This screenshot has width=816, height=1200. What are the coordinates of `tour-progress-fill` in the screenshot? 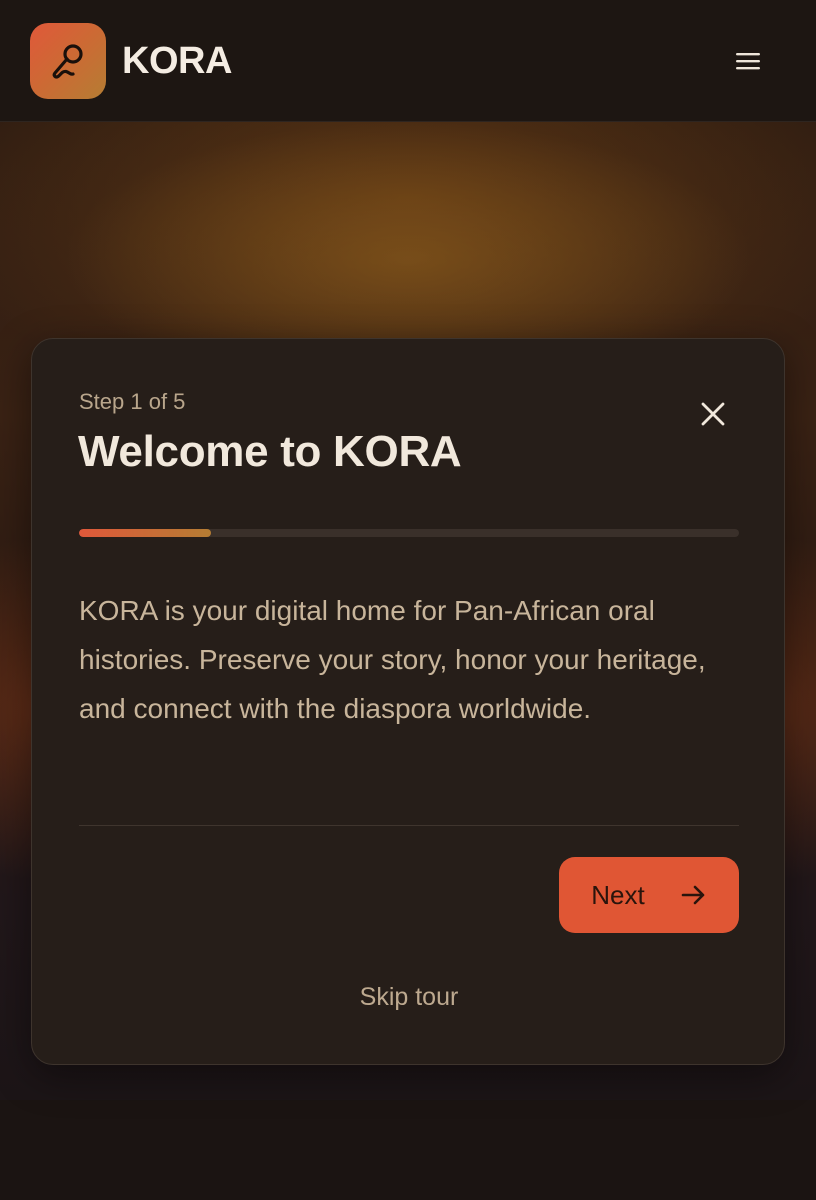 It's located at (145, 533).